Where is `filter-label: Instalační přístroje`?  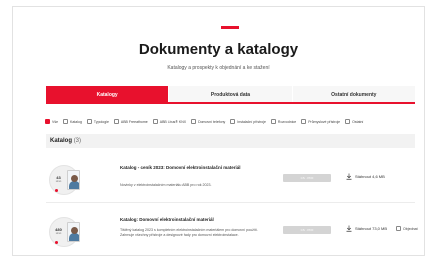 filter-label: Instalační přístroje is located at coordinates (251, 121).